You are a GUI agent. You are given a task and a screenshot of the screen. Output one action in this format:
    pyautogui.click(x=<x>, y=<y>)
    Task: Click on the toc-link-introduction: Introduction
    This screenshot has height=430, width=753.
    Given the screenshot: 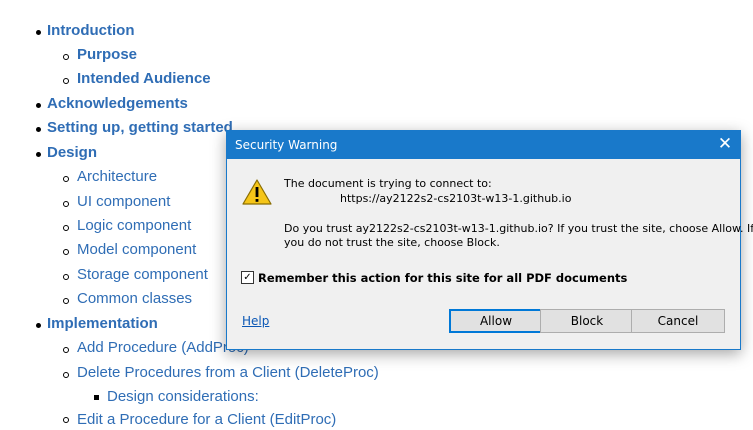 What is the action you would take?
    pyautogui.click(x=90, y=31)
    